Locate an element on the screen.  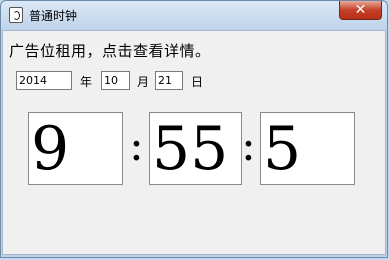
clock-app-icon is located at coordinates (16, 15).